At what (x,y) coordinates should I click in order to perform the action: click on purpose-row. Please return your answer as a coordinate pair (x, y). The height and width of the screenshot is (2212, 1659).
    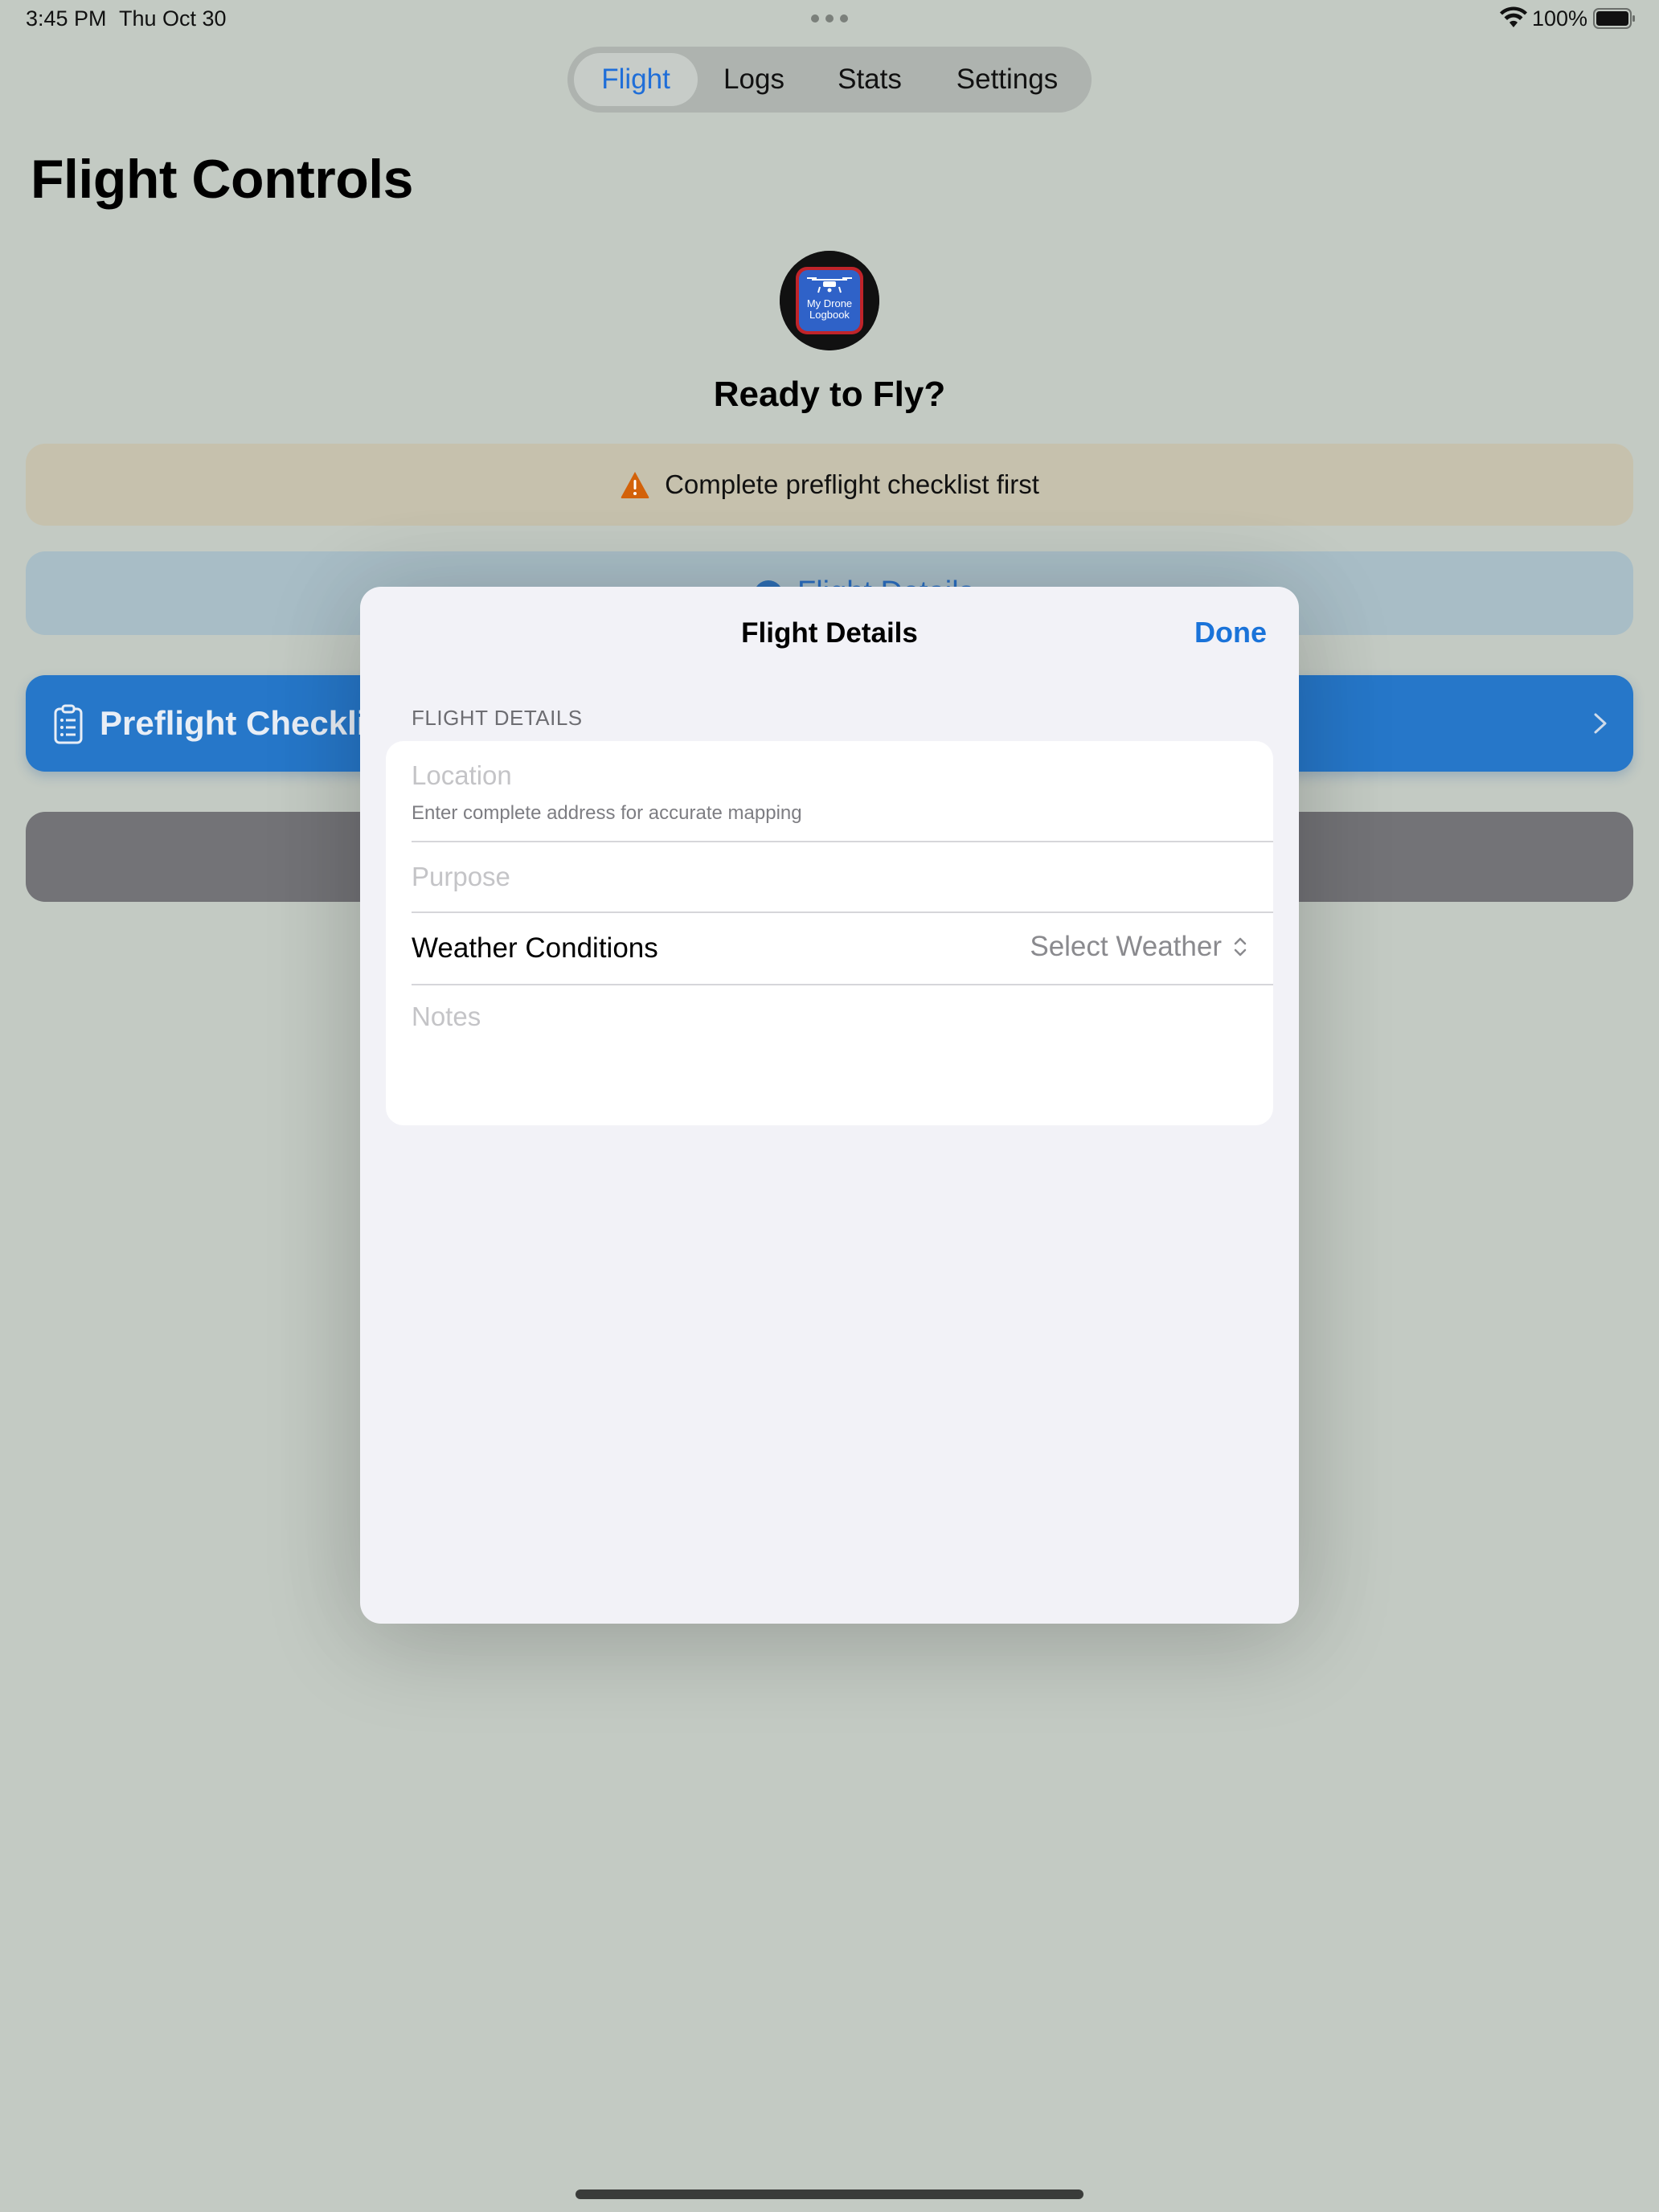
    Looking at the image, I should click on (829, 877).